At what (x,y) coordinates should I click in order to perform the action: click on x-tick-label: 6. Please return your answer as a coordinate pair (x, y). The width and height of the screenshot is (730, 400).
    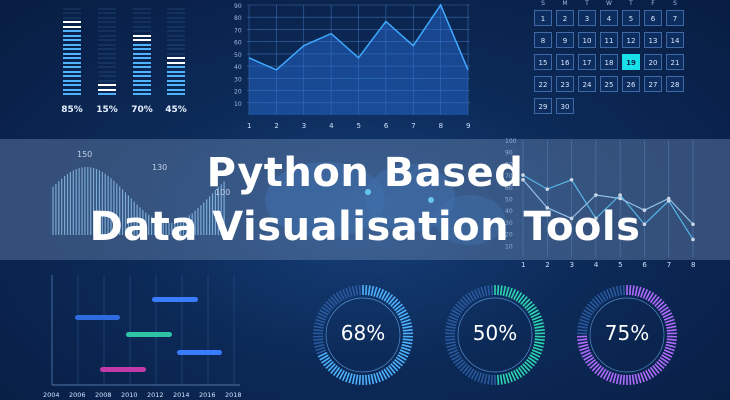
    Looking at the image, I should click on (644, 265).